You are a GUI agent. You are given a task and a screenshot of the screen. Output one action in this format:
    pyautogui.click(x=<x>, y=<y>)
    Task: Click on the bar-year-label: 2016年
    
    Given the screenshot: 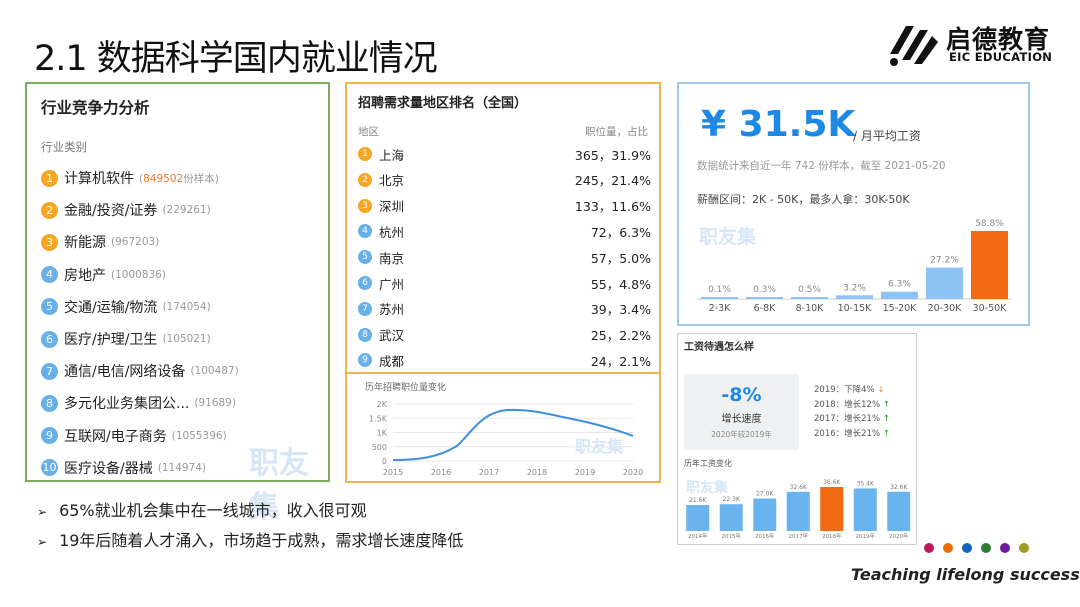 What is the action you would take?
    pyautogui.click(x=765, y=536)
    